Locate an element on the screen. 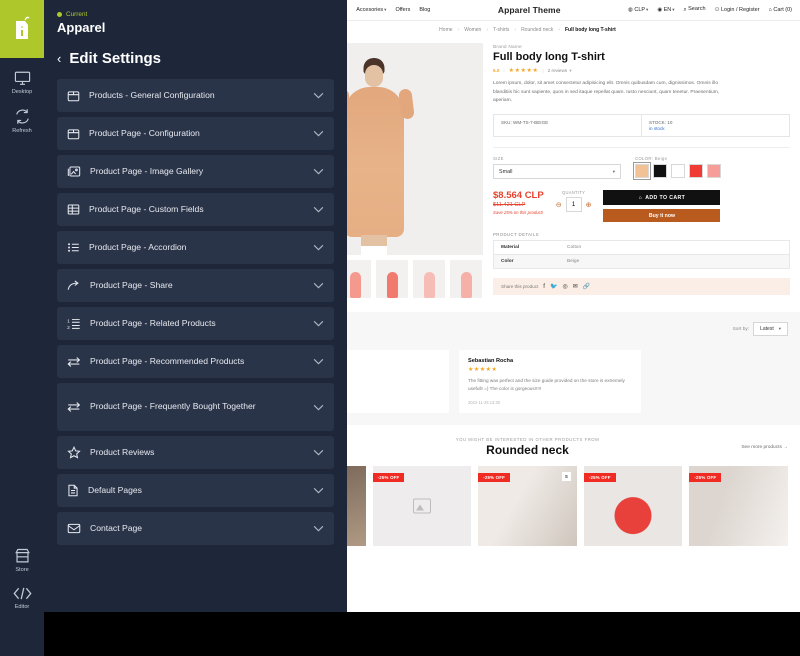 The image size is (800, 656). ordered-list-icon: 1 2 is located at coordinates (73, 324).